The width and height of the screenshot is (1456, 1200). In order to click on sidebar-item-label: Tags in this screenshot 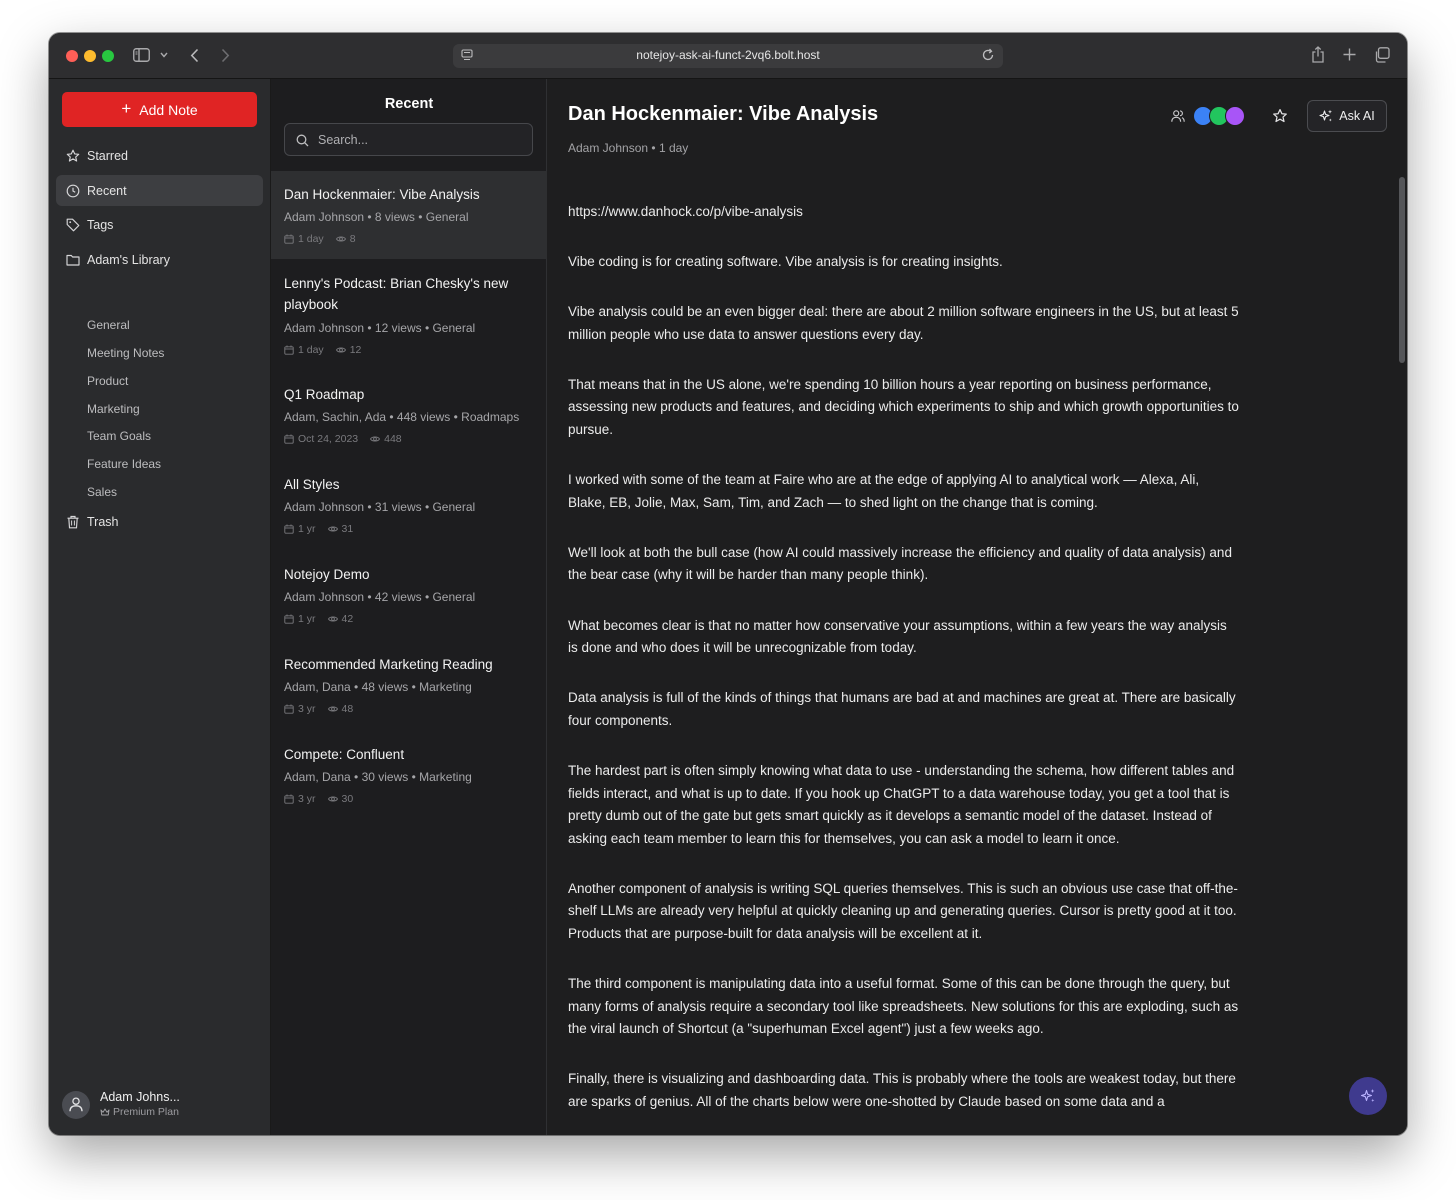, I will do `click(100, 224)`.